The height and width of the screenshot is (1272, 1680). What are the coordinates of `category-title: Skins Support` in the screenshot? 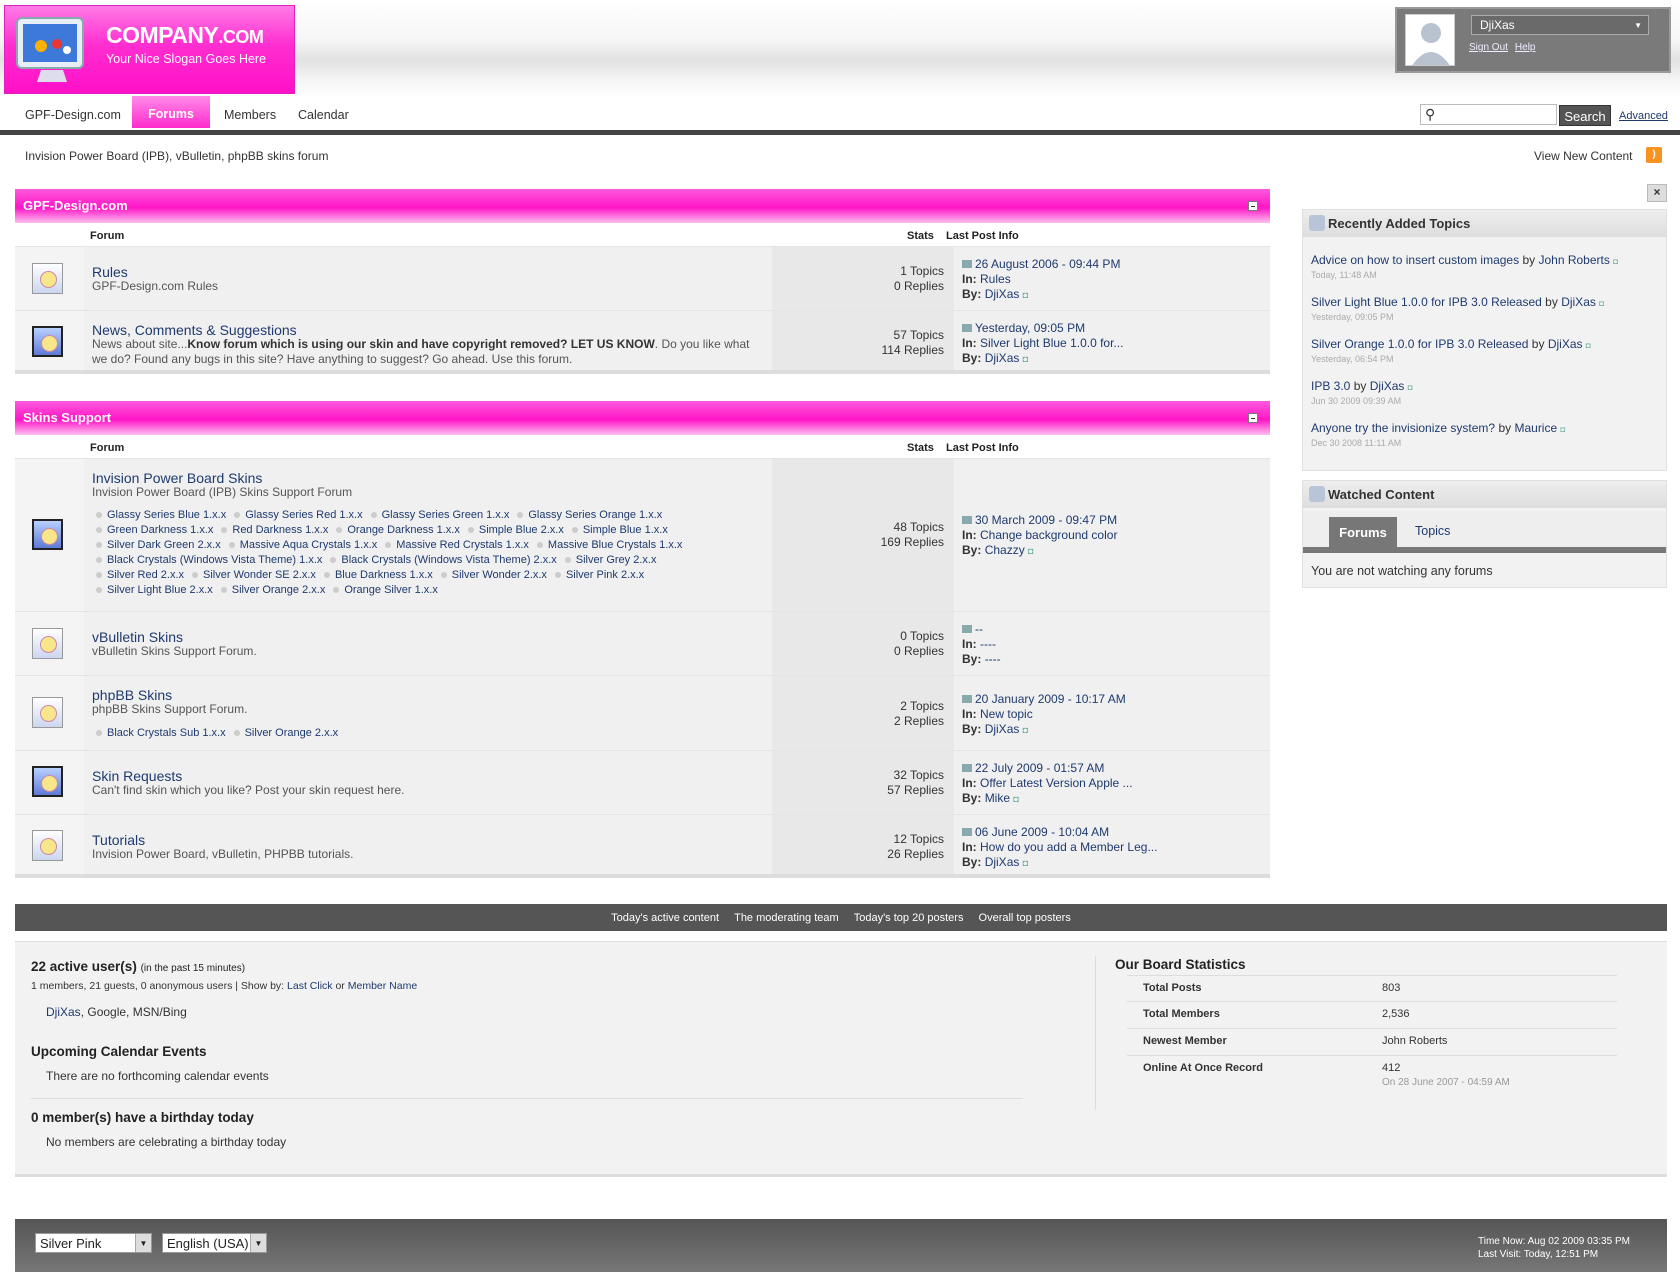 It's located at (67, 417).